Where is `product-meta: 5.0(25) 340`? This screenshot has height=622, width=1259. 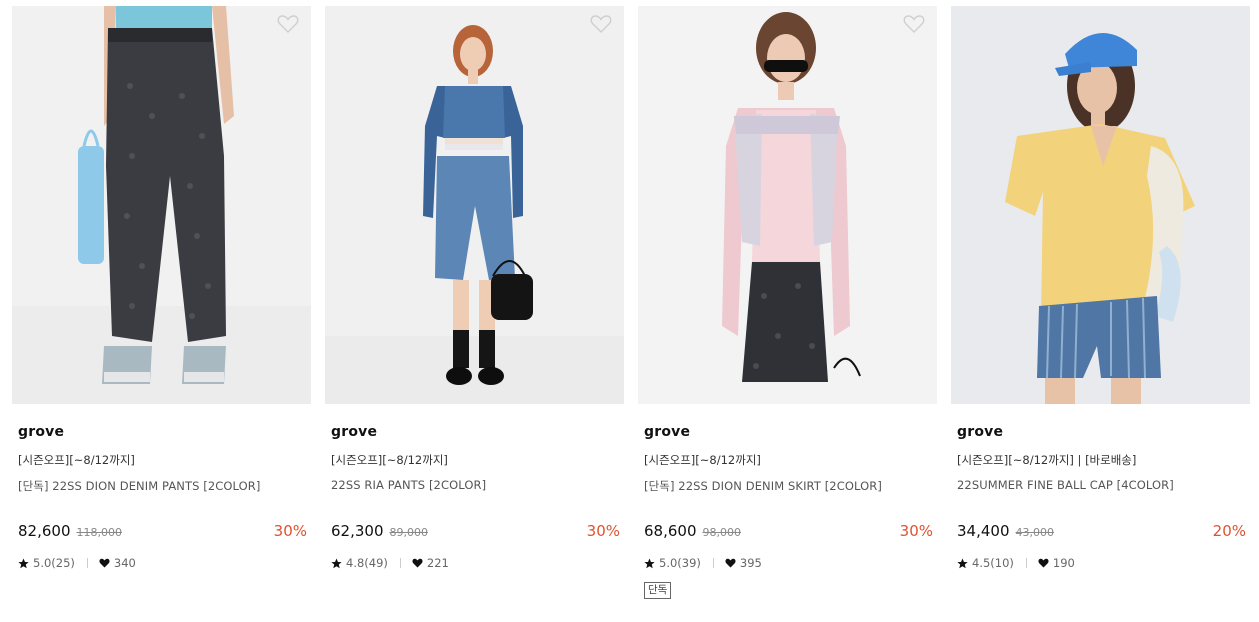
product-meta: 5.0(25) 340 is located at coordinates (77, 563).